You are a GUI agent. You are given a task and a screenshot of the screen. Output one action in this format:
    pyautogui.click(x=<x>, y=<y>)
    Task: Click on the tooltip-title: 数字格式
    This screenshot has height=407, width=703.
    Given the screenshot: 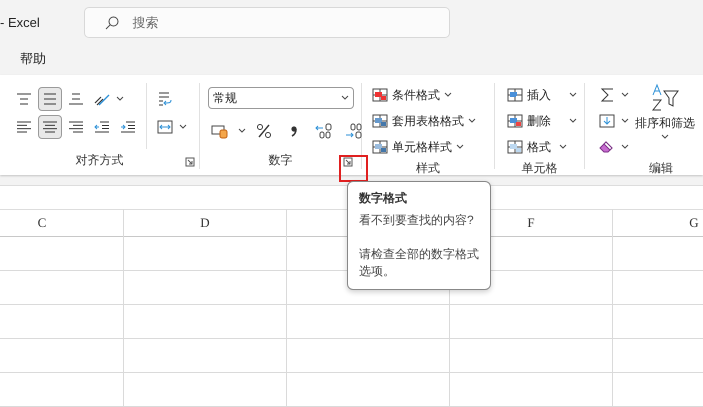 What is the action you would take?
    pyautogui.click(x=383, y=198)
    